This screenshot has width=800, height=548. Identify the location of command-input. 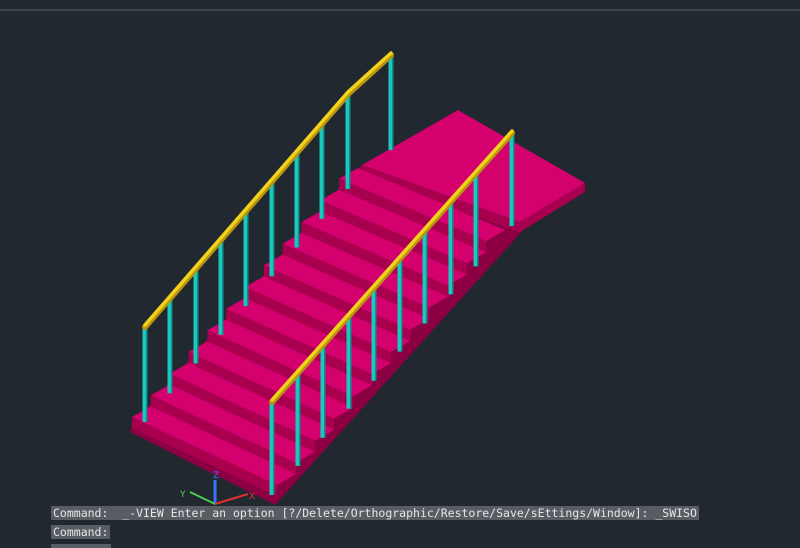
(81, 546).